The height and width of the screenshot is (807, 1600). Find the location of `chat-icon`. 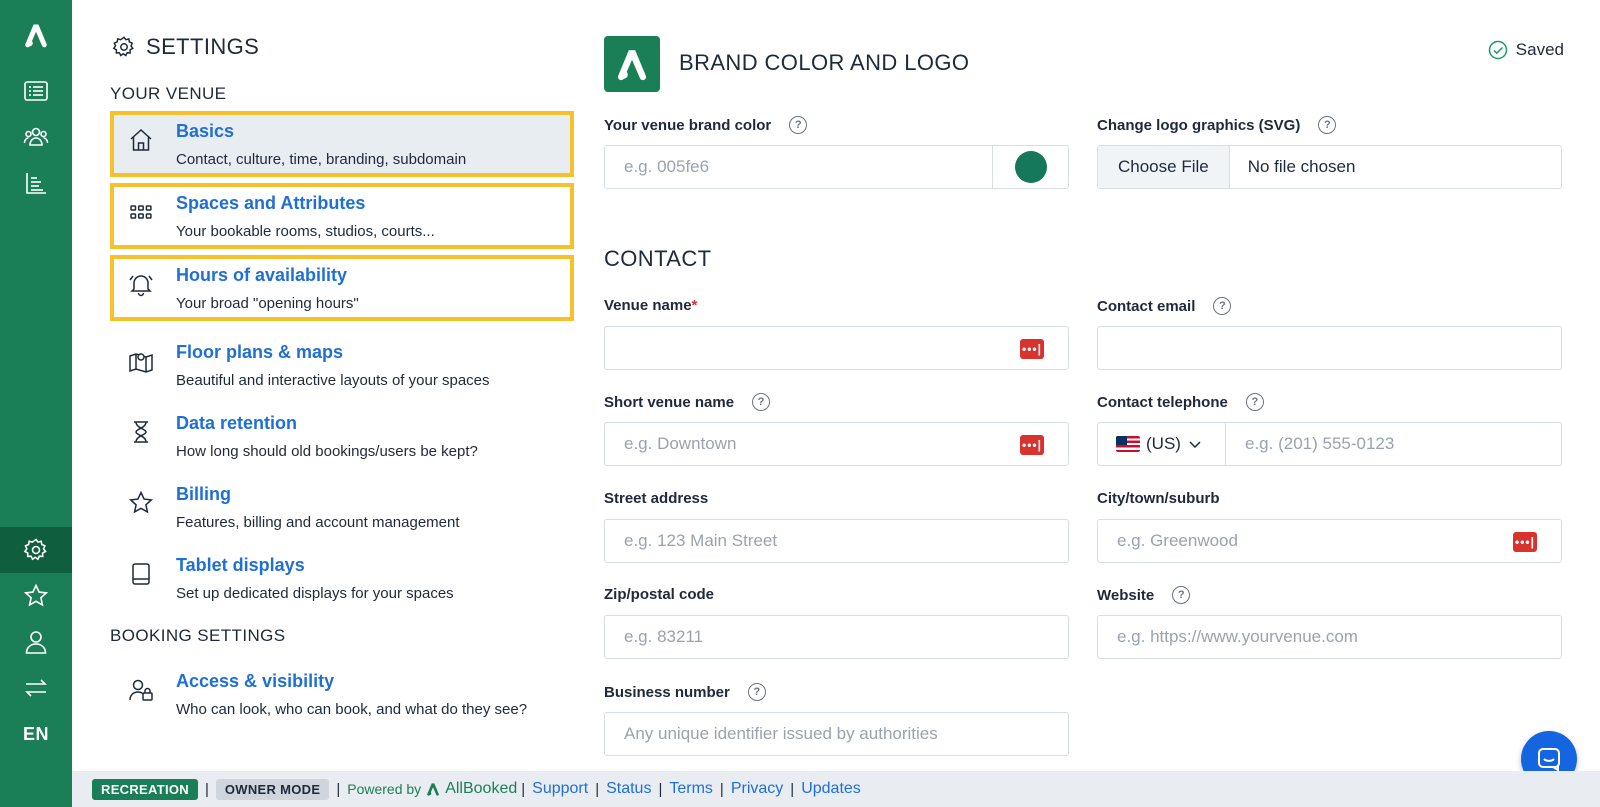

chat-icon is located at coordinates (1549, 760).